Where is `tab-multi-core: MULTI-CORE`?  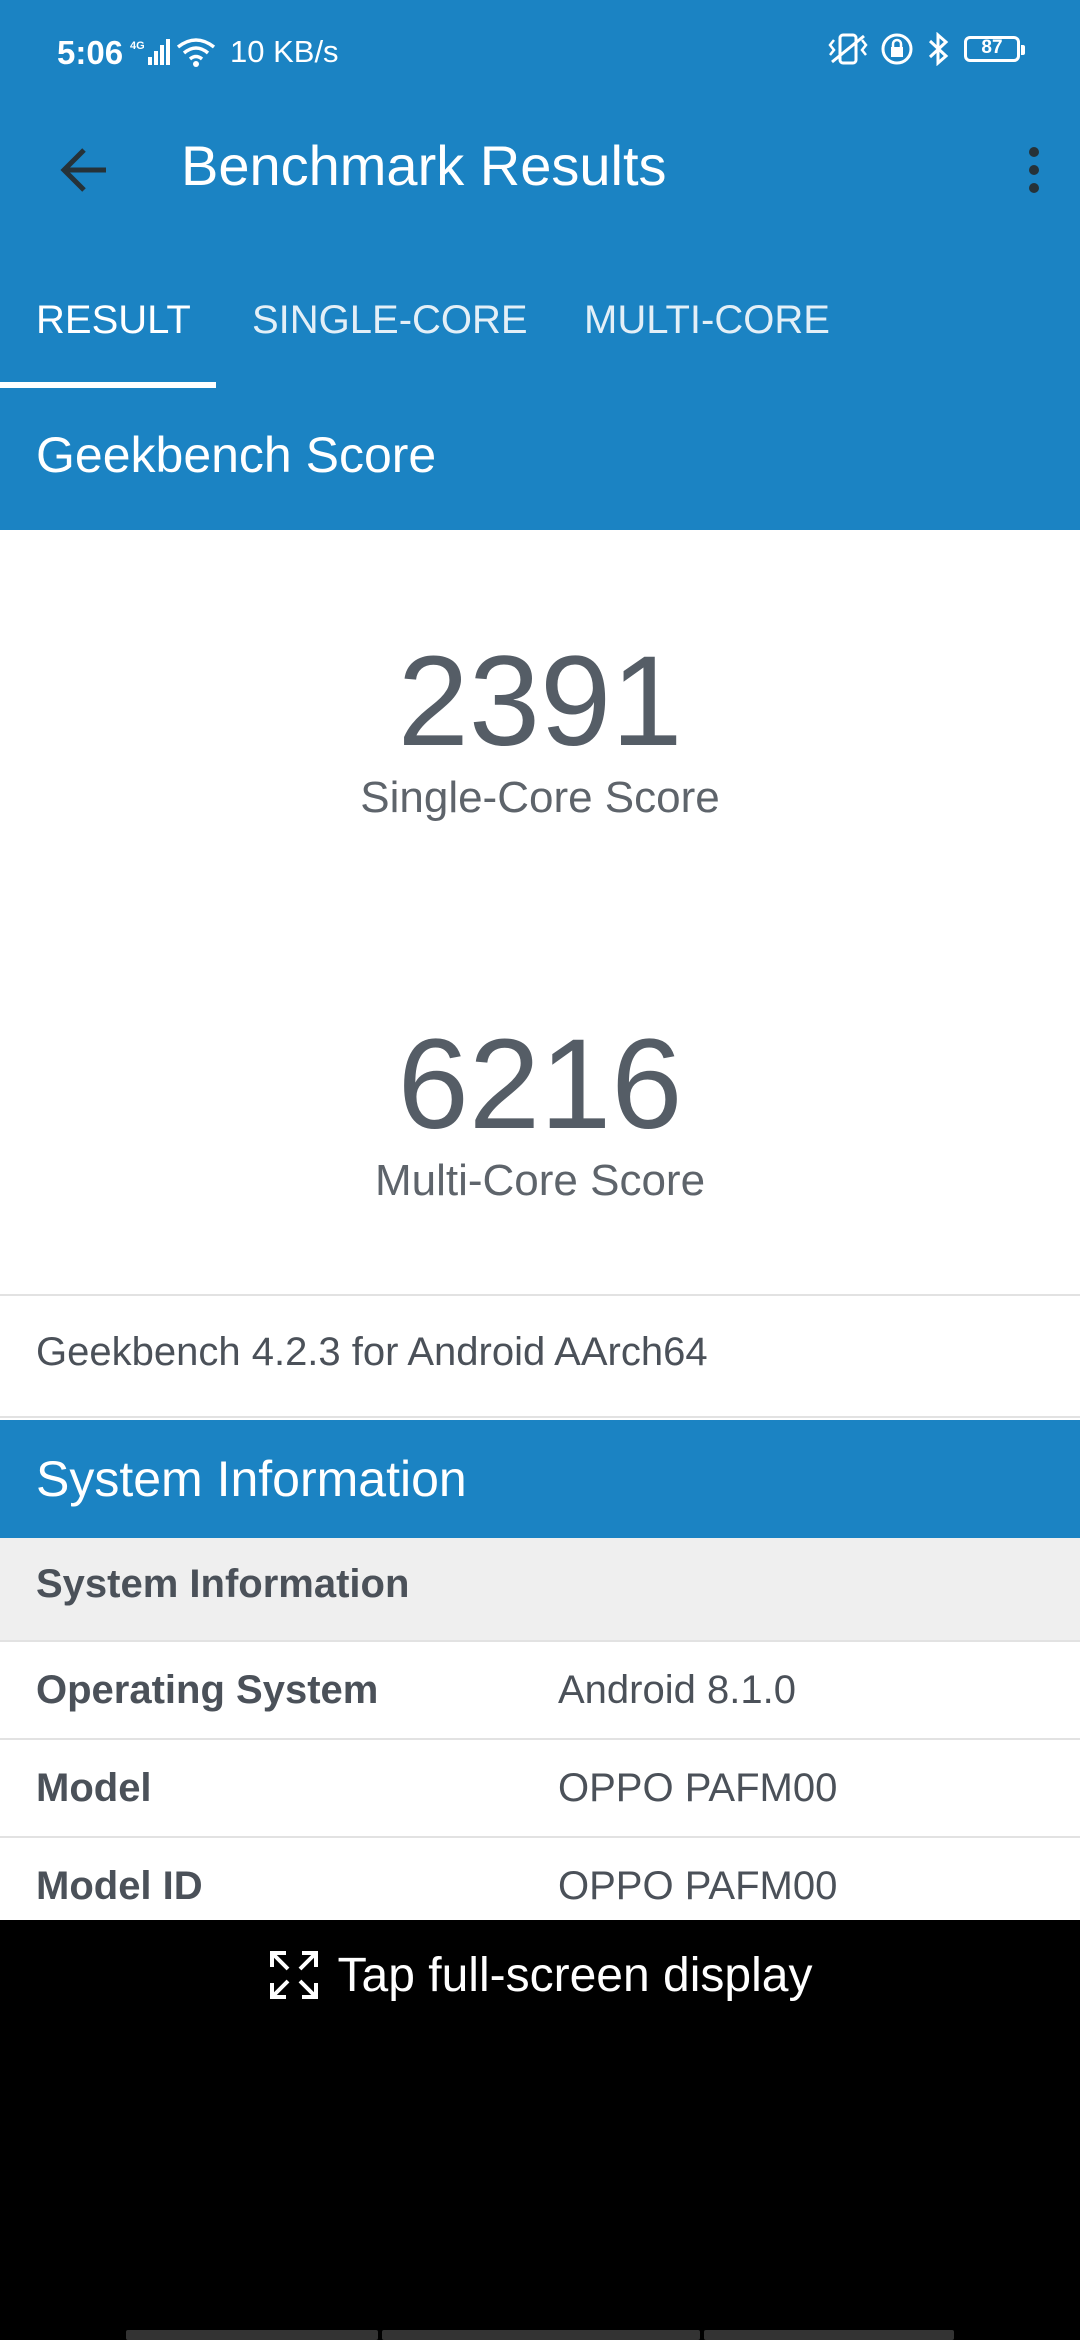
tab-multi-core: MULTI-CORE is located at coordinates (707, 334).